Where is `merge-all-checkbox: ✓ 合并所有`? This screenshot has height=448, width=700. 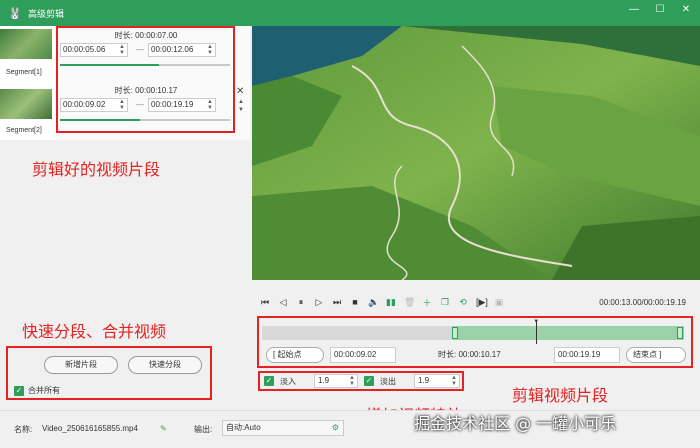 merge-all-checkbox: ✓ 合并所有 is located at coordinates (37, 390).